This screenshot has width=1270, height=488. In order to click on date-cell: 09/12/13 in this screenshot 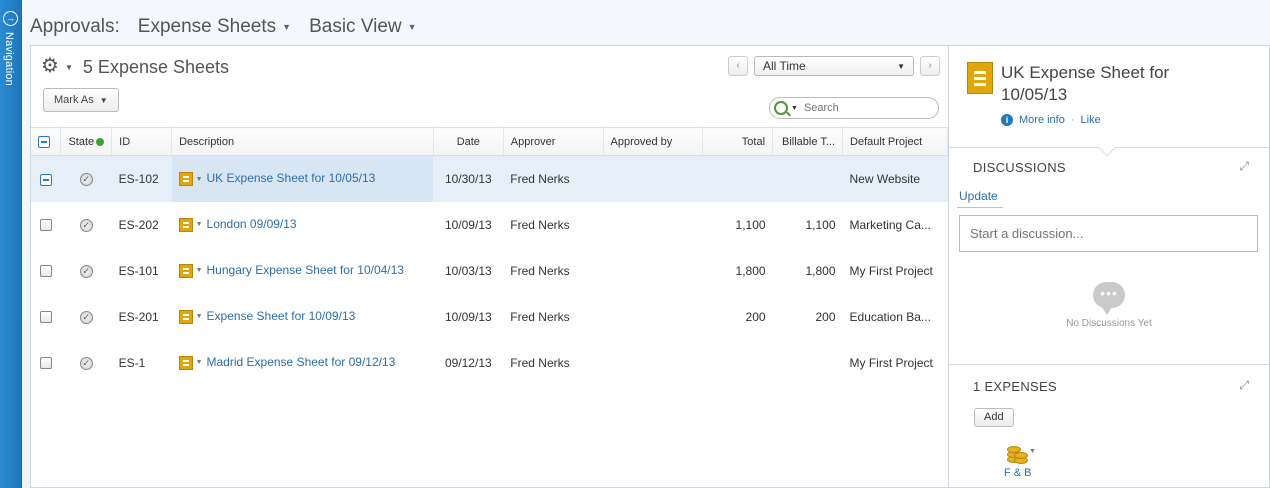, I will do `click(468, 362)`.